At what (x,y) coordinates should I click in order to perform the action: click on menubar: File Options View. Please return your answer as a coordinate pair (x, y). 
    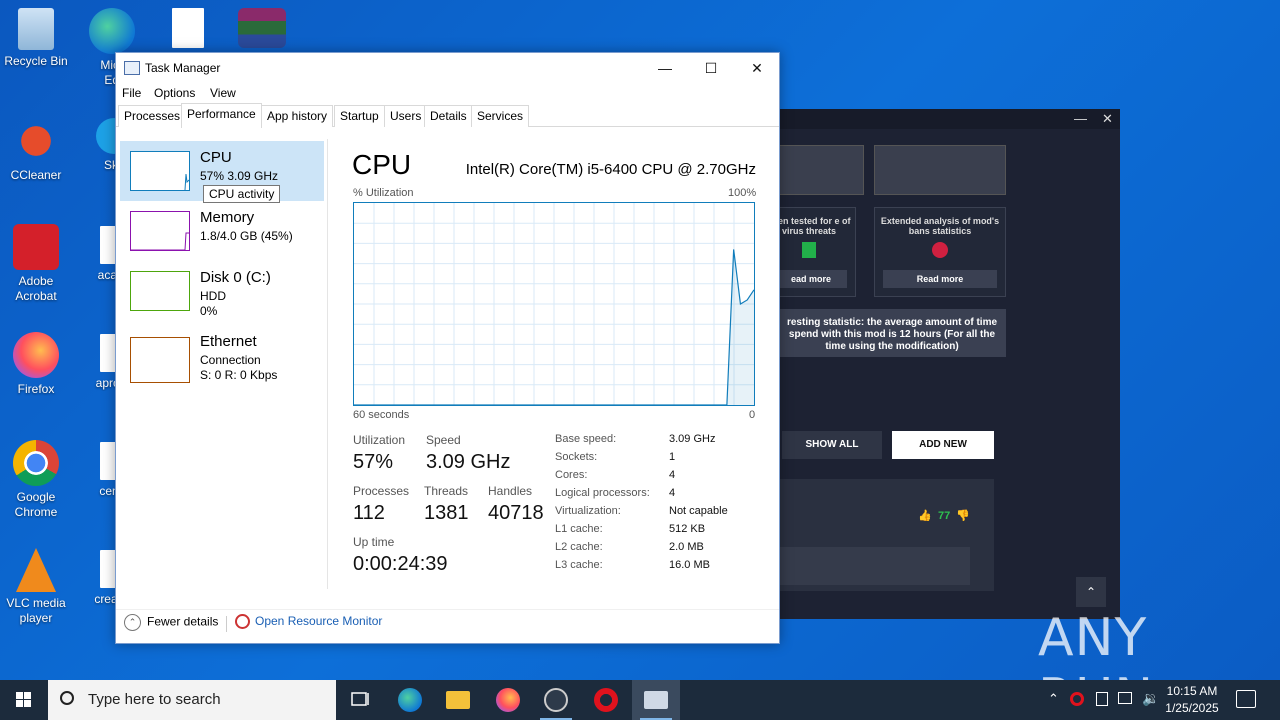
    Looking at the image, I should click on (447, 93).